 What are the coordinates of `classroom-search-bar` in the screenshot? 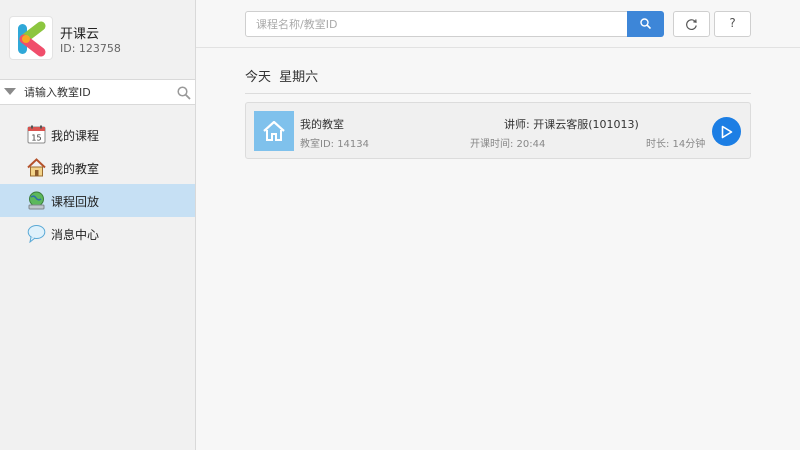 It's located at (97, 92).